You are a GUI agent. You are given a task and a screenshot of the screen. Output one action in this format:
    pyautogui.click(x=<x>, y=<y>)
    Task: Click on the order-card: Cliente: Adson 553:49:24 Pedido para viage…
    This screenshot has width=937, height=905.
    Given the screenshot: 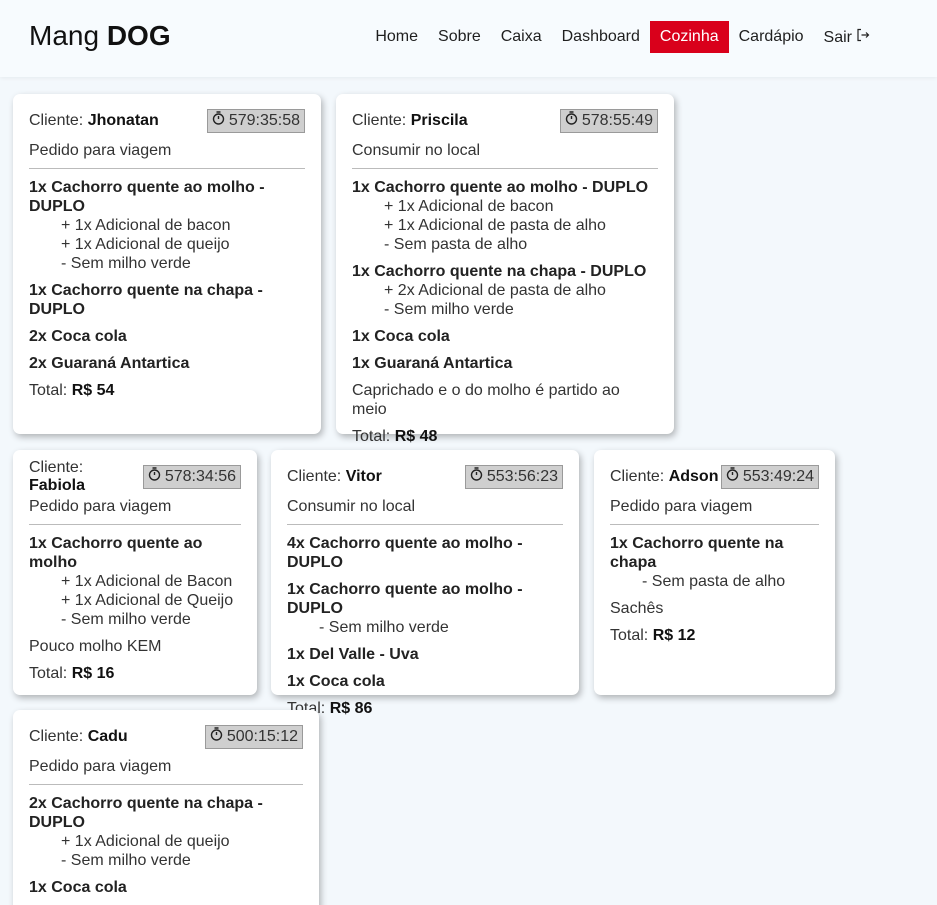 What is the action you would take?
    pyautogui.click(x=714, y=572)
    